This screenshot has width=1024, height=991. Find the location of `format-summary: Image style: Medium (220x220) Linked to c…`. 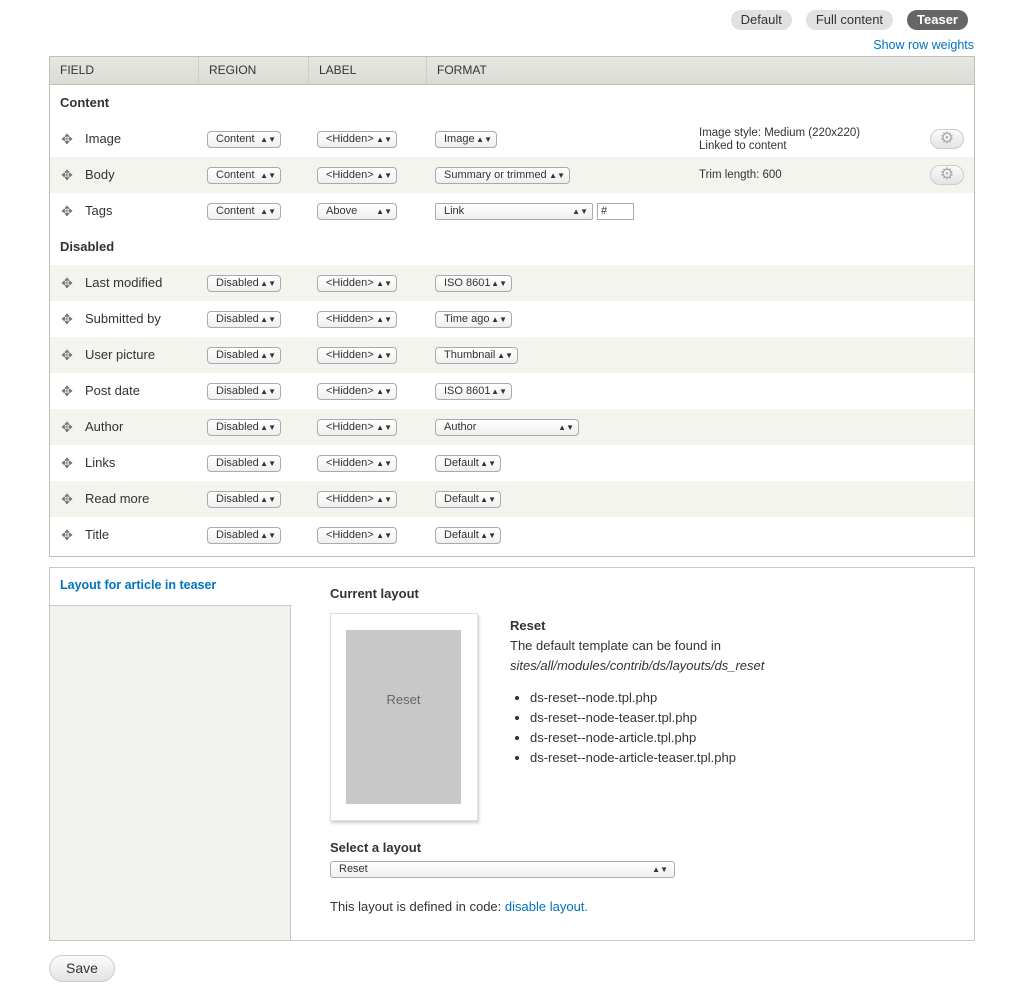

format-summary: Image style: Medium (220x220) Linked to c… is located at coordinates (780, 139).